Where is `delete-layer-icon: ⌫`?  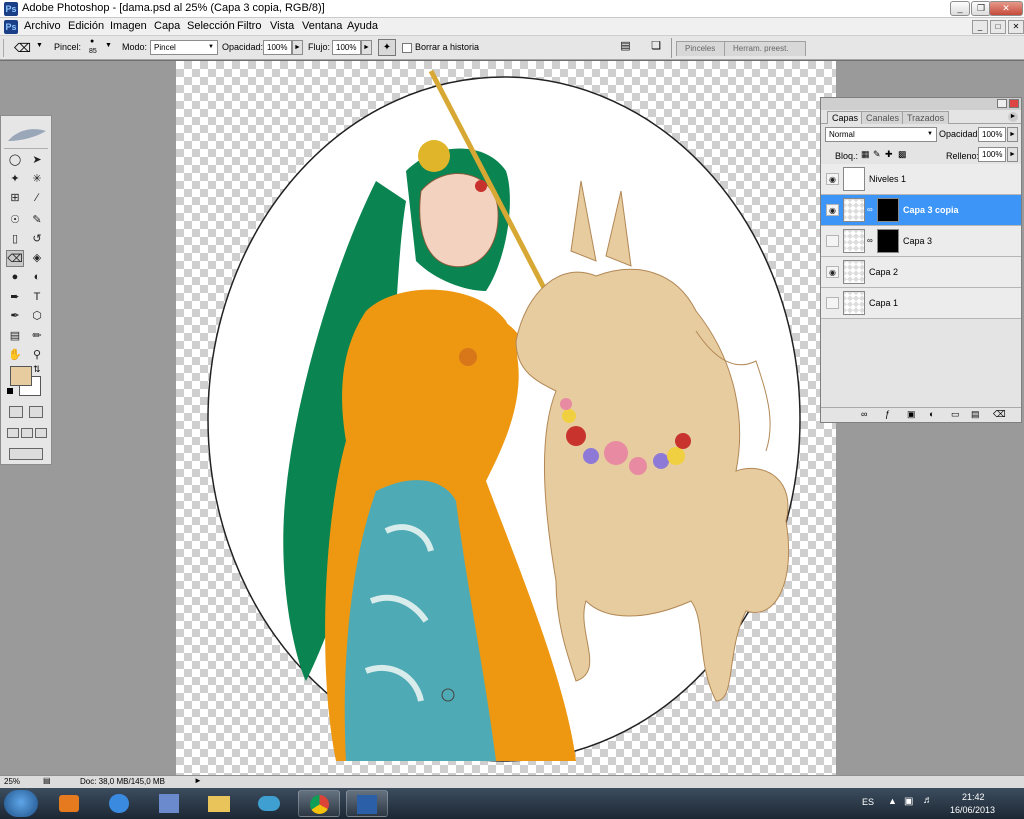
delete-layer-icon: ⌫ is located at coordinates (999, 414).